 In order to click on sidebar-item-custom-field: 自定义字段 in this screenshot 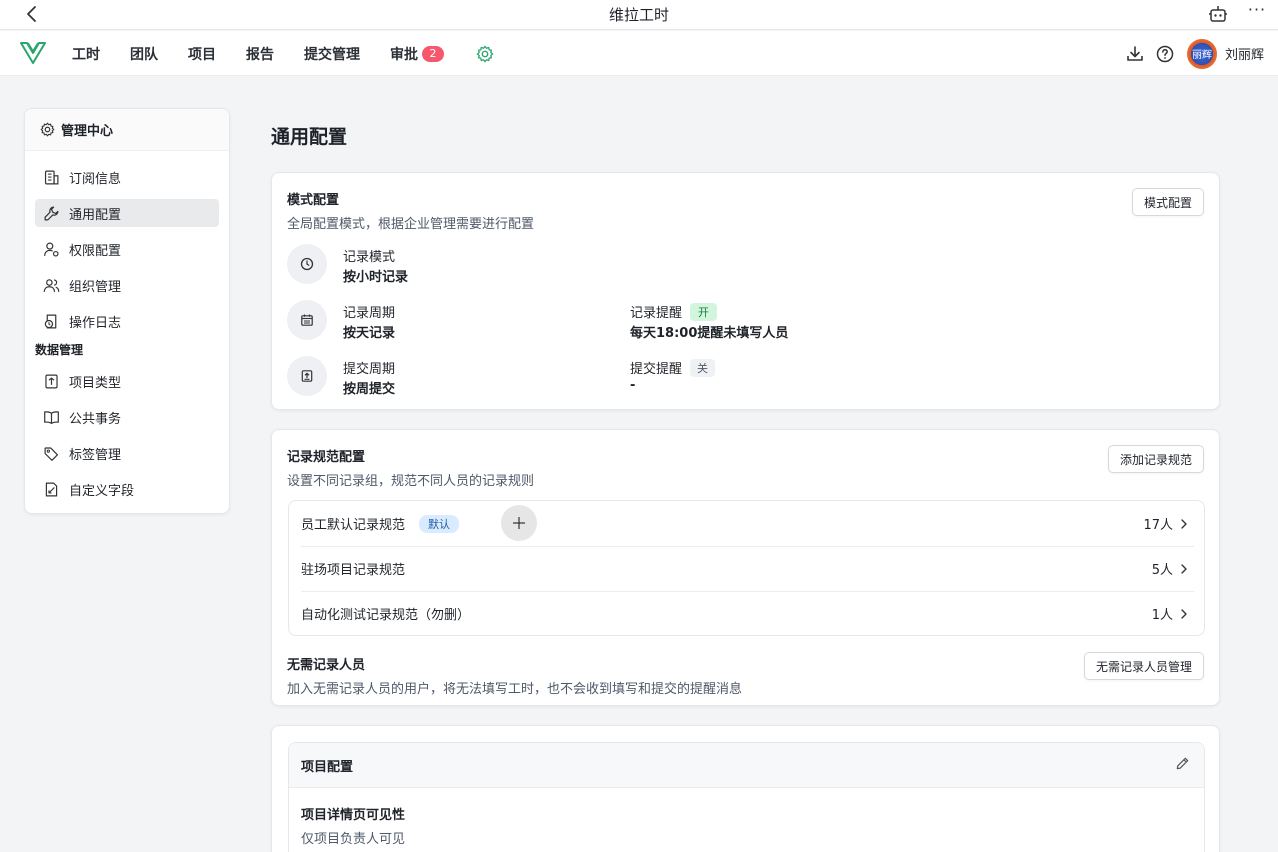, I will do `click(127, 489)`.